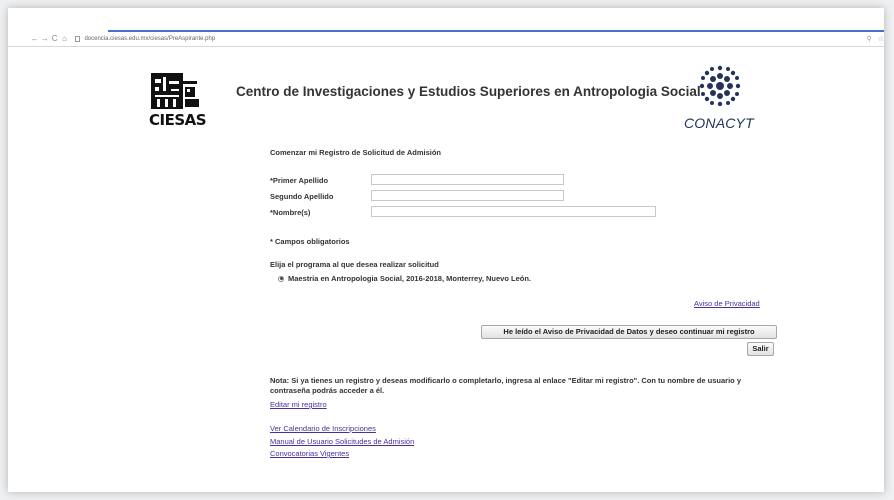  I want to click on radio-selected-dot, so click(281, 278).